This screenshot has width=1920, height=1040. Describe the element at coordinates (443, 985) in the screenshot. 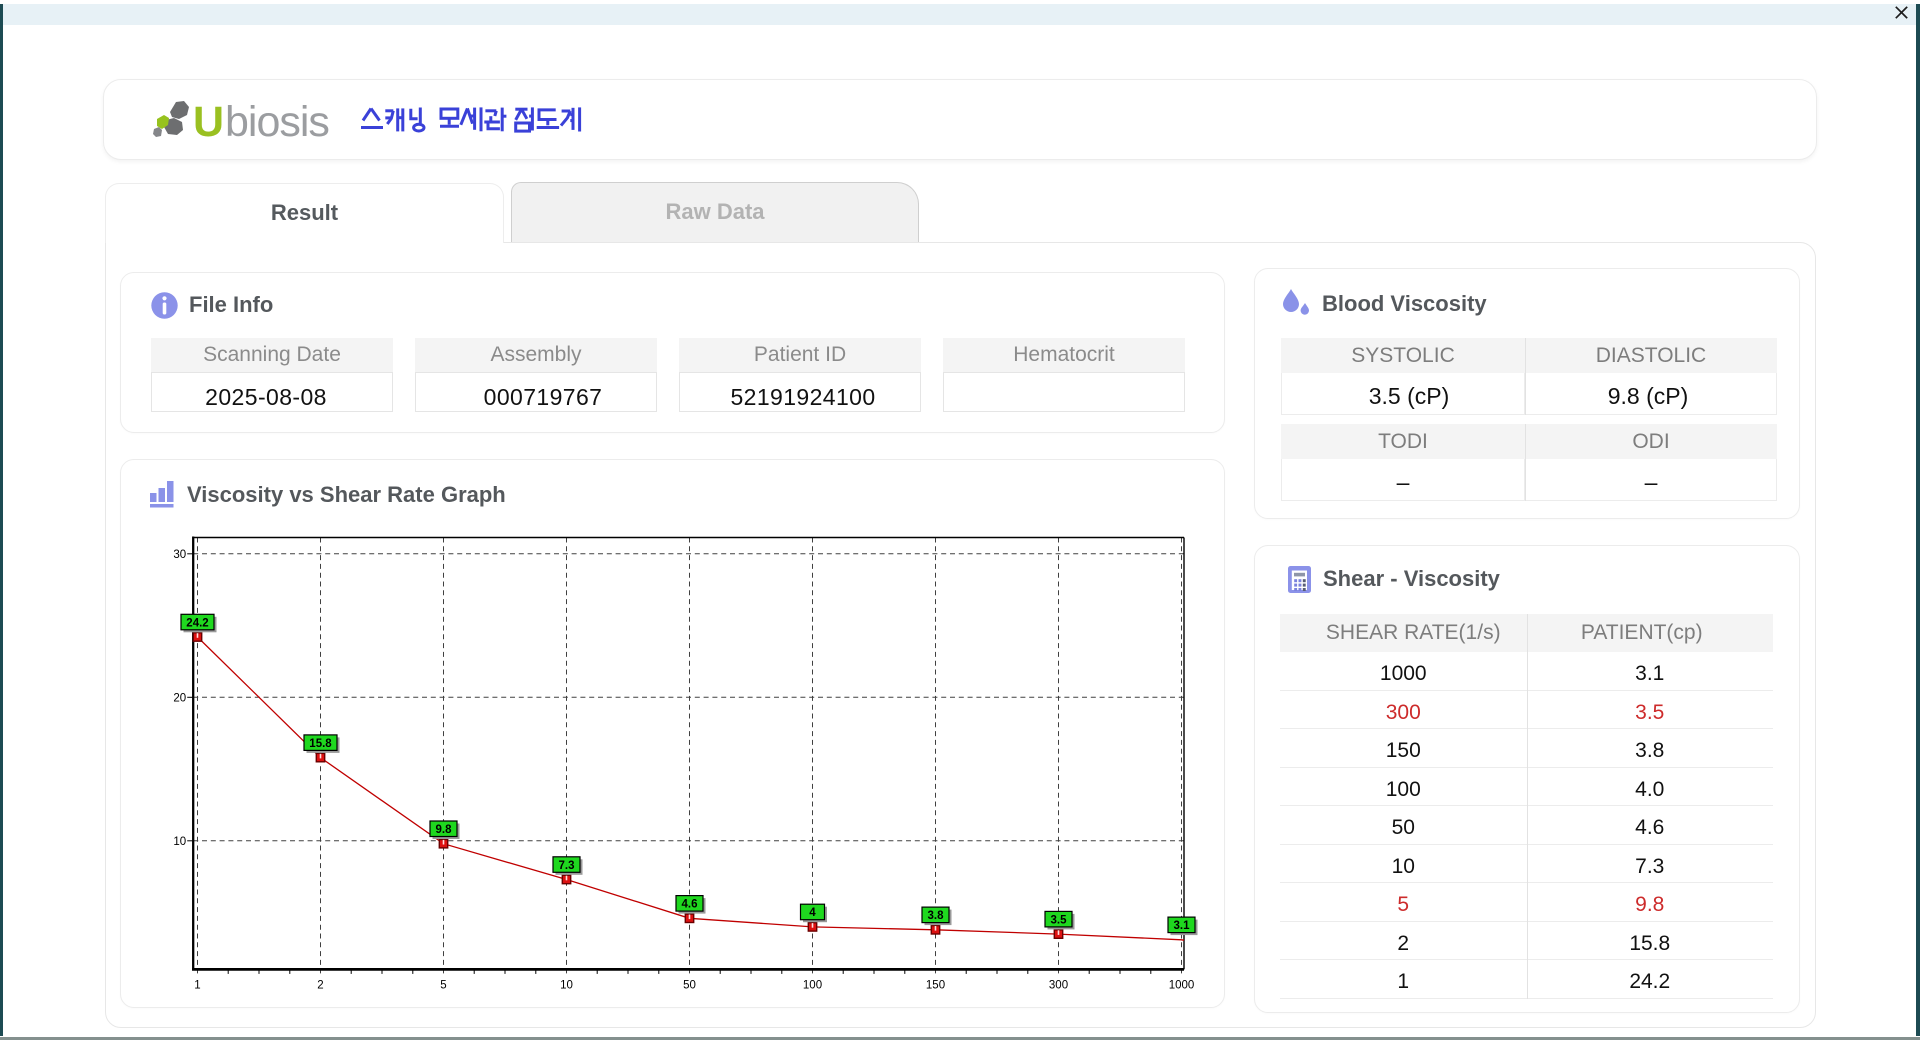

I see `svg-text: 5` at that location.